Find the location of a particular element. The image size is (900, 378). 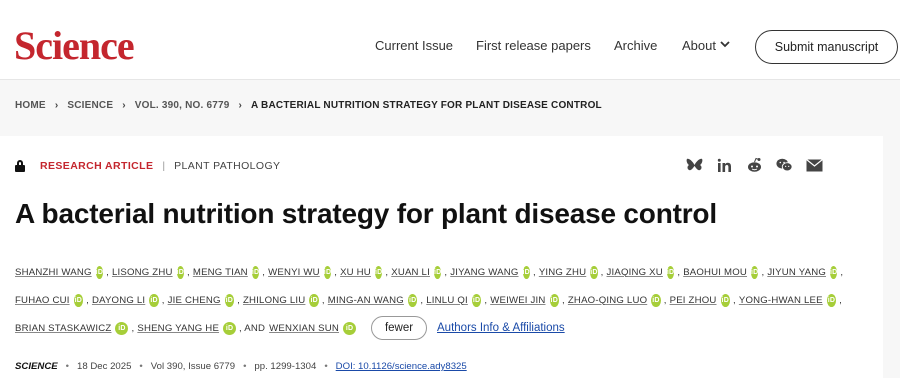

author-name: WENXIAN SUN is located at coordinates (304, 328).